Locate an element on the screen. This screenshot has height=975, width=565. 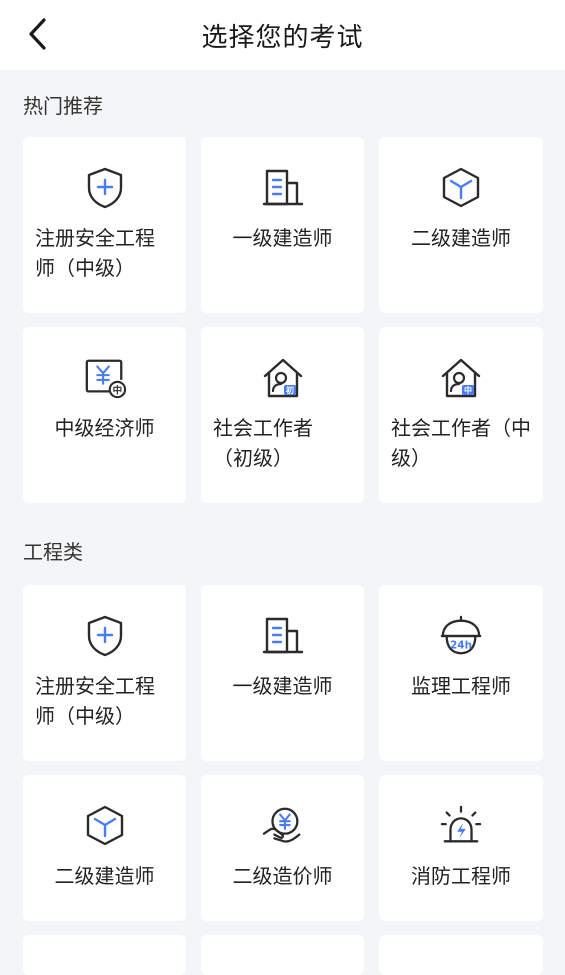
exam-label: 二级造价师 is located at coordinates (282, 876).